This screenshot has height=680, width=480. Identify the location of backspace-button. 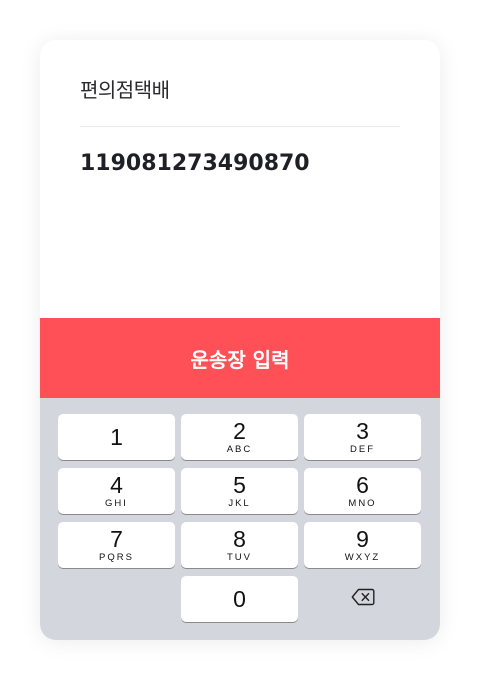
(362, 599).